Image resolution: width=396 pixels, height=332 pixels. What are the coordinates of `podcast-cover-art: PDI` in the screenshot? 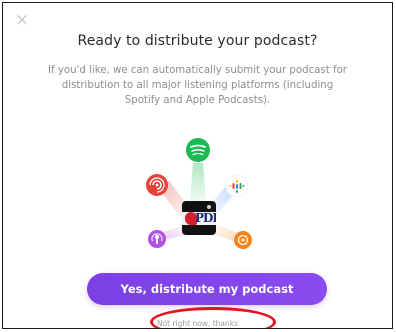 It's located at (199, 218).